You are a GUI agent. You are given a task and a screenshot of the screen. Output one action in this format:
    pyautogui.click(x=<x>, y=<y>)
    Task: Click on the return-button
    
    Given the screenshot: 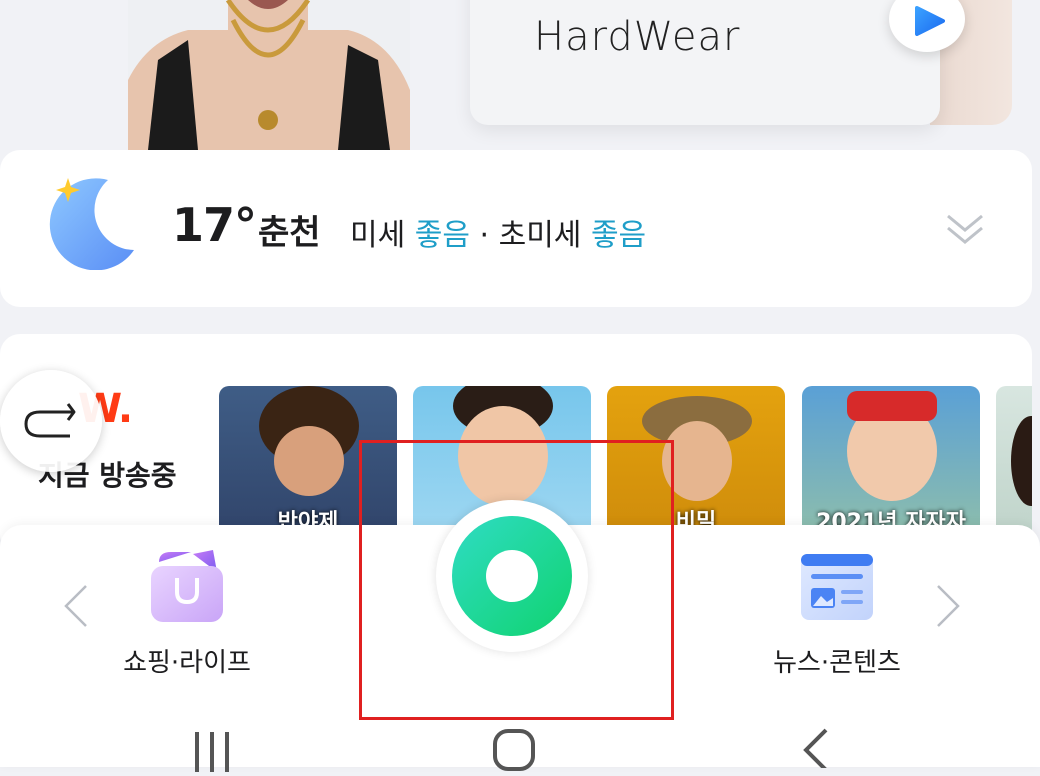 What is the action you would take?
    pyautogui.click(x=51, y=421)
    